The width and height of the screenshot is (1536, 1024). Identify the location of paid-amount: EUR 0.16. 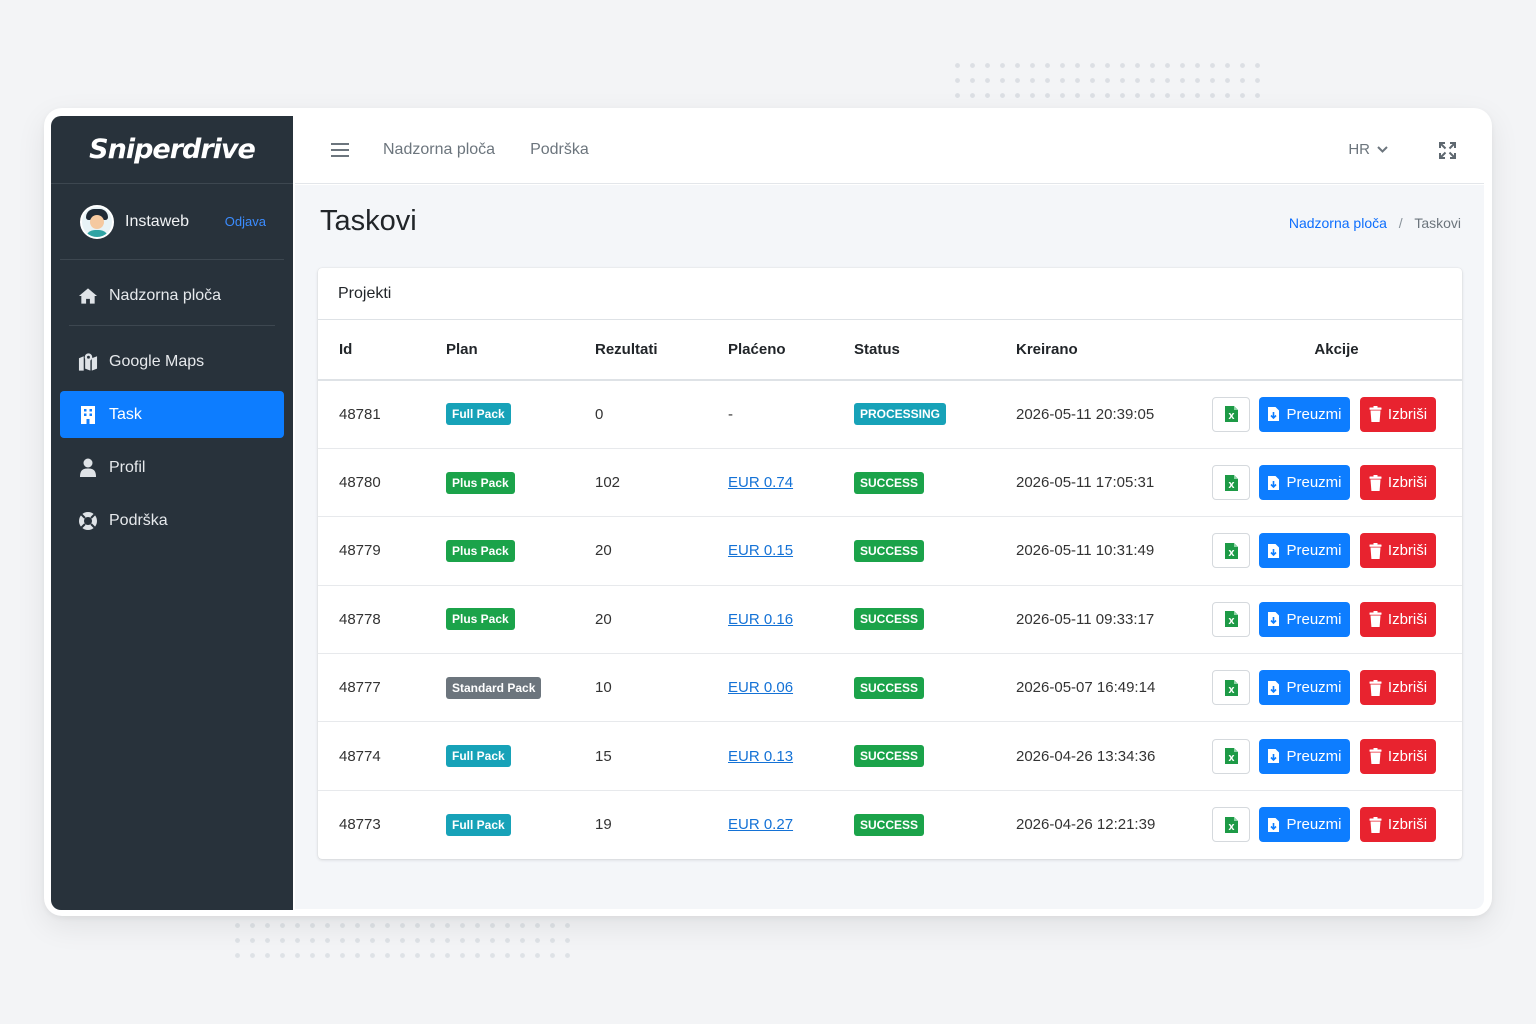
(760, 619).